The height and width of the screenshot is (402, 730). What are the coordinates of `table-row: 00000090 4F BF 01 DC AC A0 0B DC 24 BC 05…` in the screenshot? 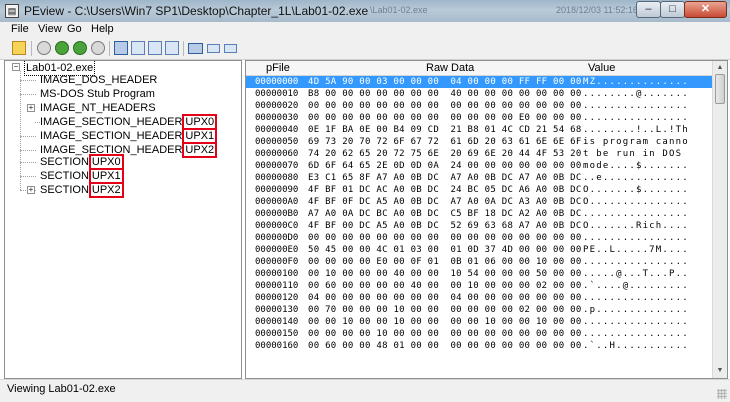 It's located at (479, 190).